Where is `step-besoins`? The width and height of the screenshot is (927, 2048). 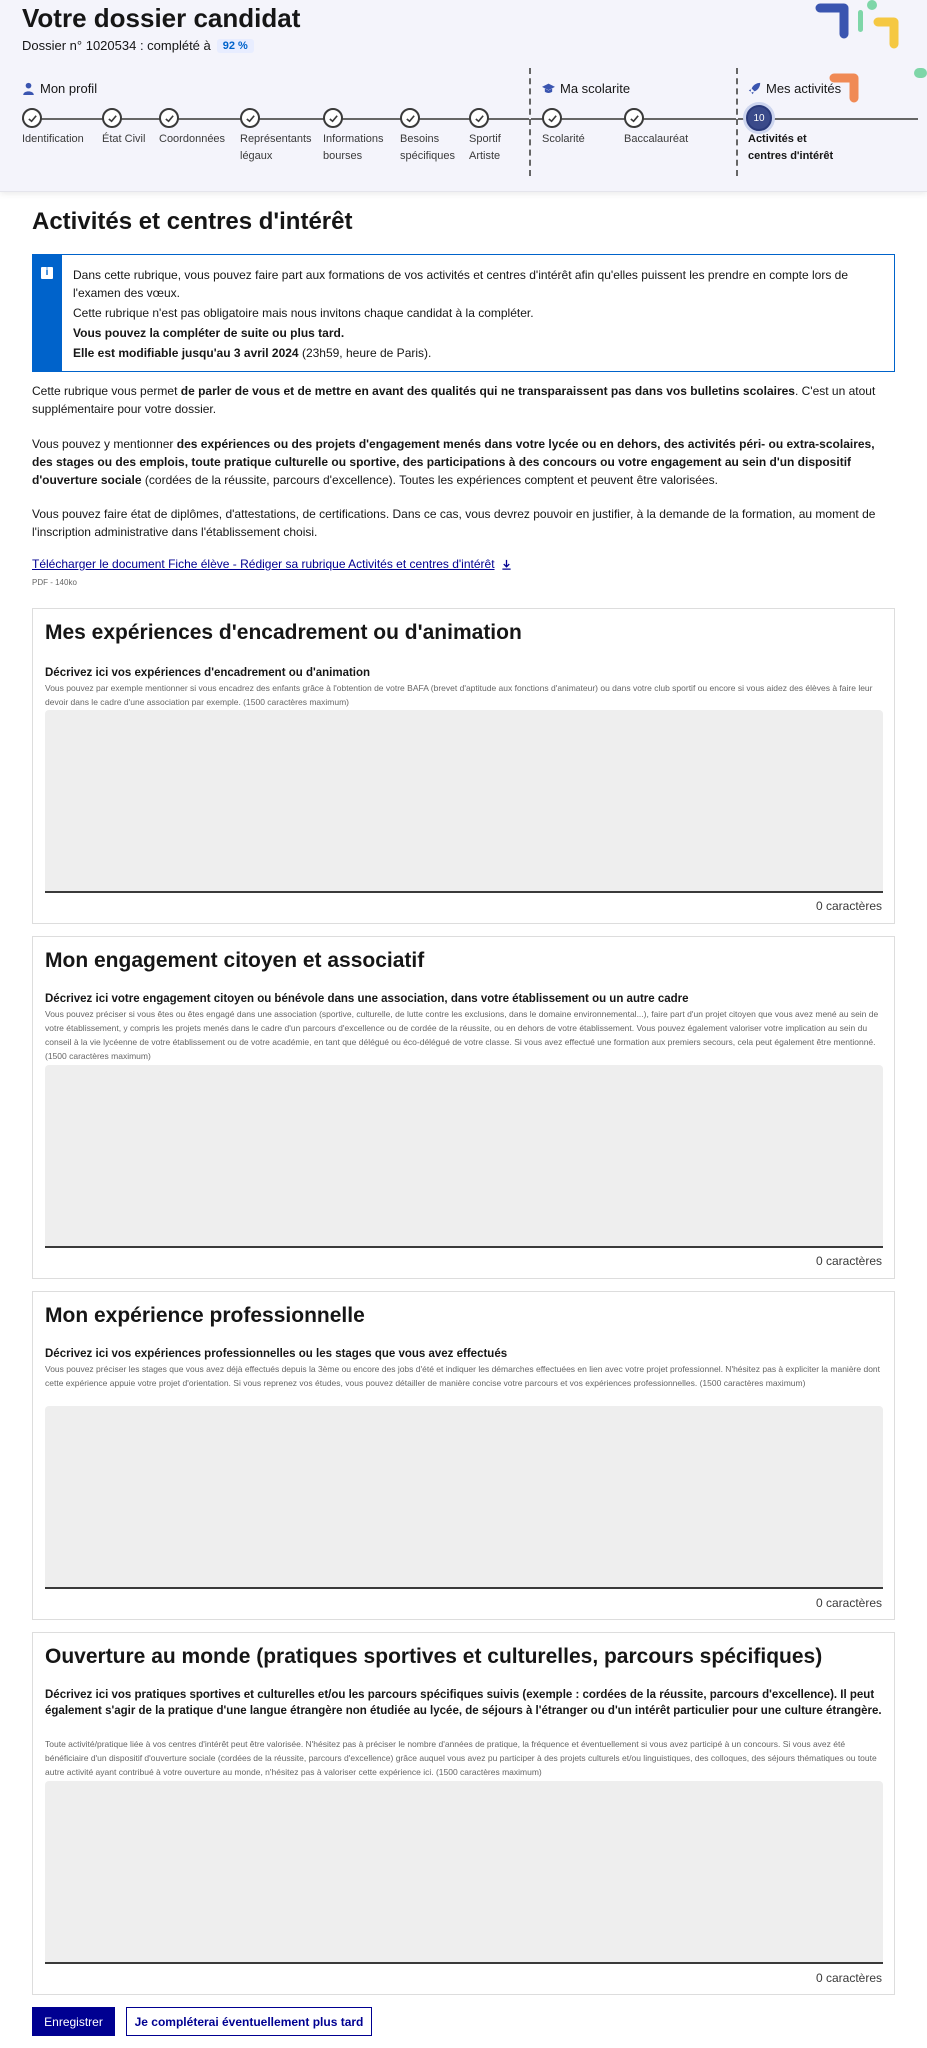 step-besoins is located at coordinates (410, 118).